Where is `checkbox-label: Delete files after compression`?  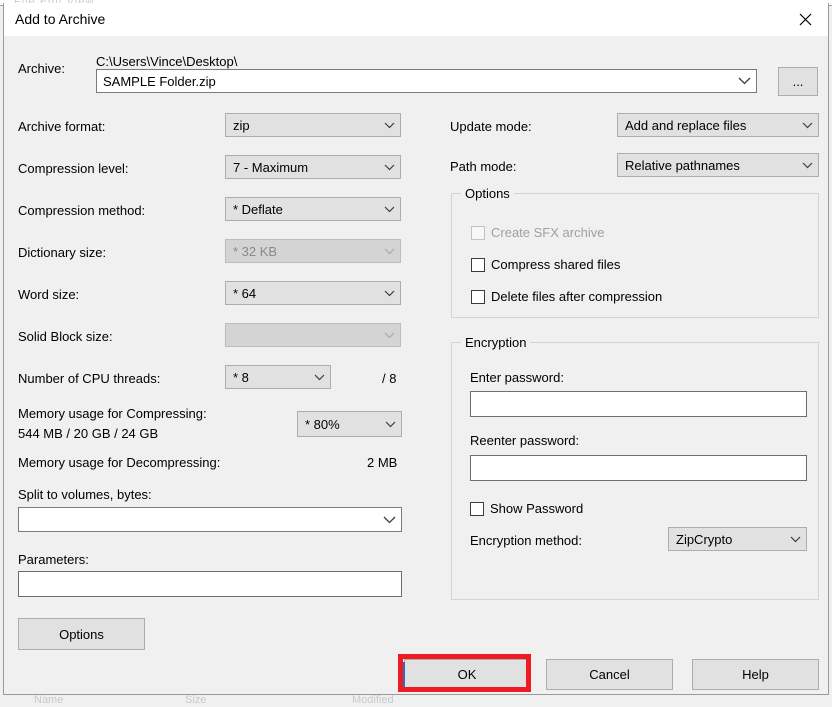 checkbox-label: Delete files after compression is located at coordinates (577, 296).